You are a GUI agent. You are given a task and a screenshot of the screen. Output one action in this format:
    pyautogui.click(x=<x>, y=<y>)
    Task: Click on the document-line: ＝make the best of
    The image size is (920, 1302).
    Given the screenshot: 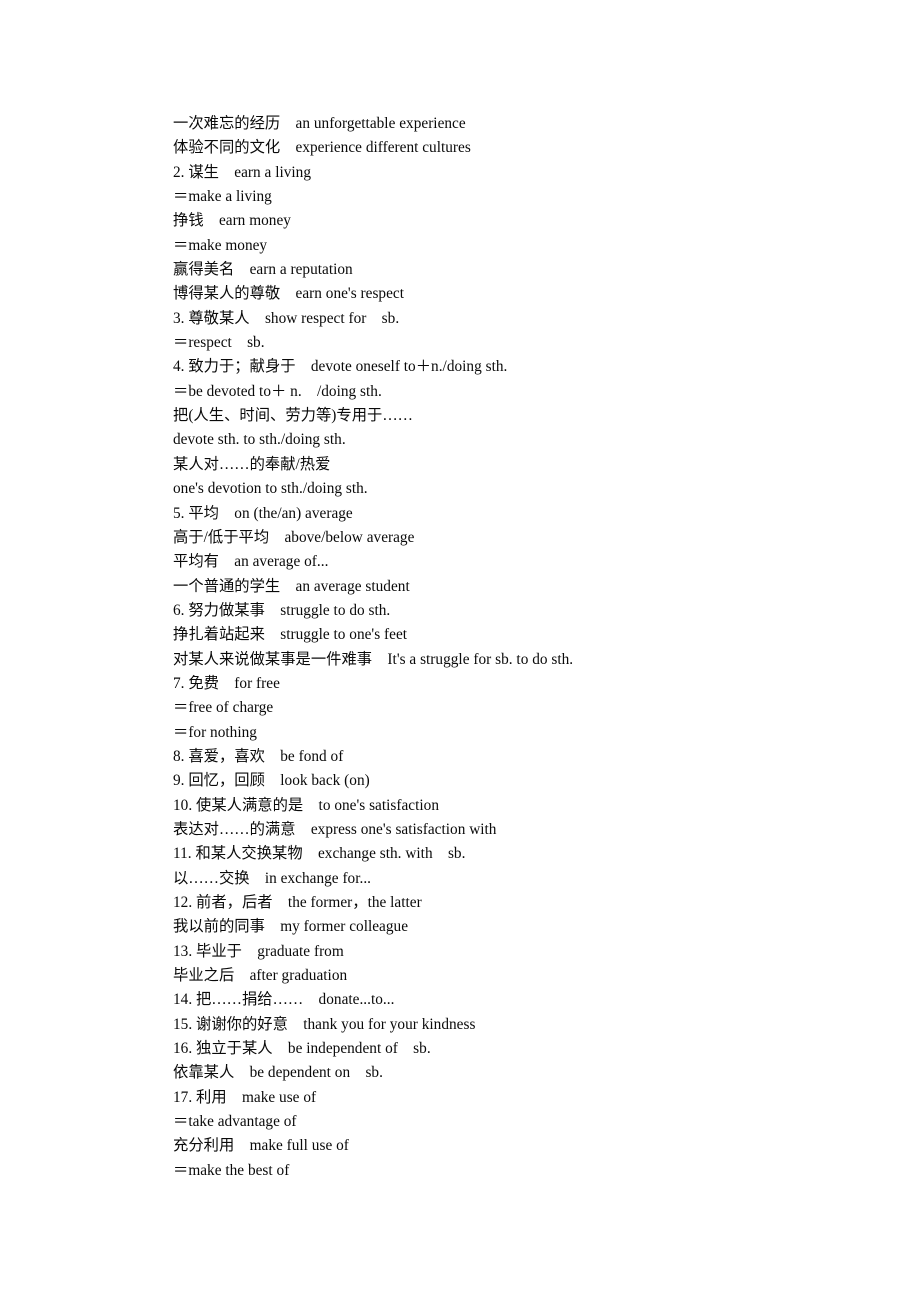 What is the action you would take?
    pyautogui.click(x=231, y=1170)
    